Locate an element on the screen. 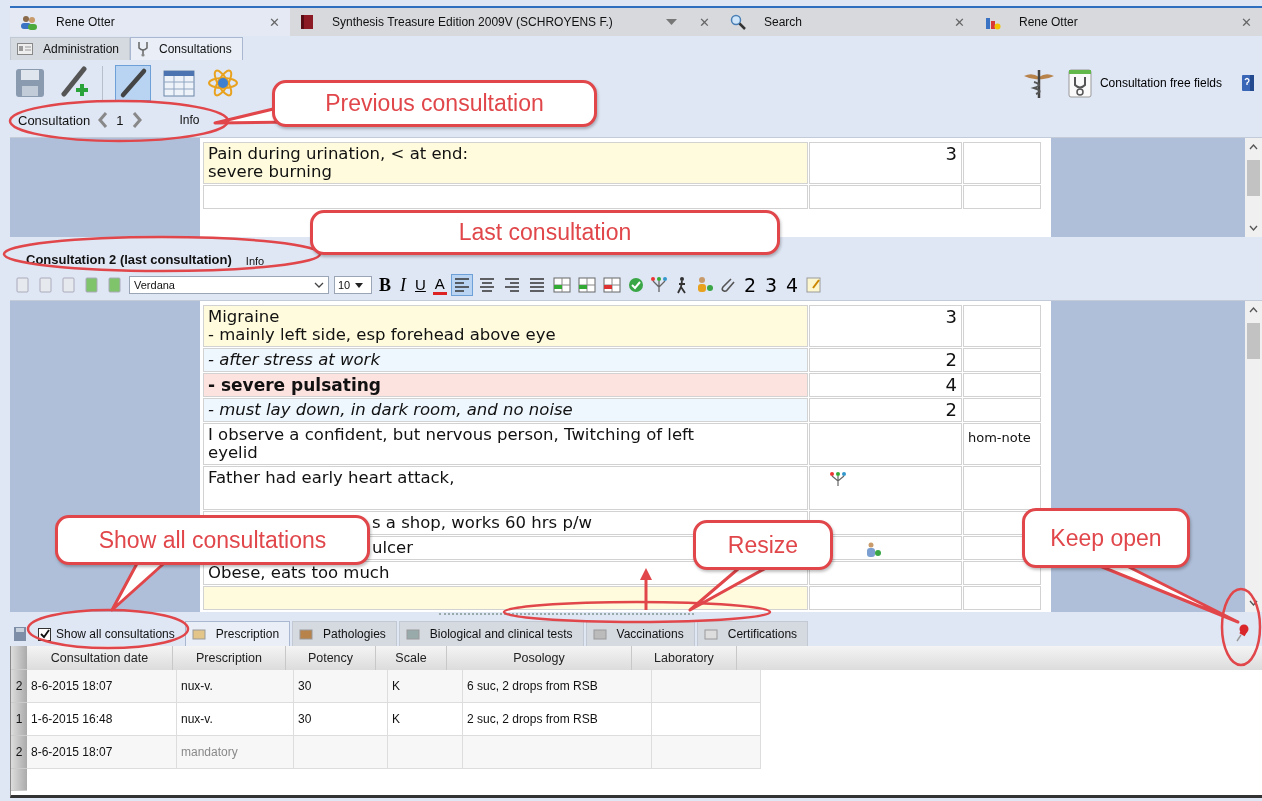 Image resolution: width=1262 pixels, height=801 pixels. stethoscope-bag-icon is located at coordinates (1079, 83).